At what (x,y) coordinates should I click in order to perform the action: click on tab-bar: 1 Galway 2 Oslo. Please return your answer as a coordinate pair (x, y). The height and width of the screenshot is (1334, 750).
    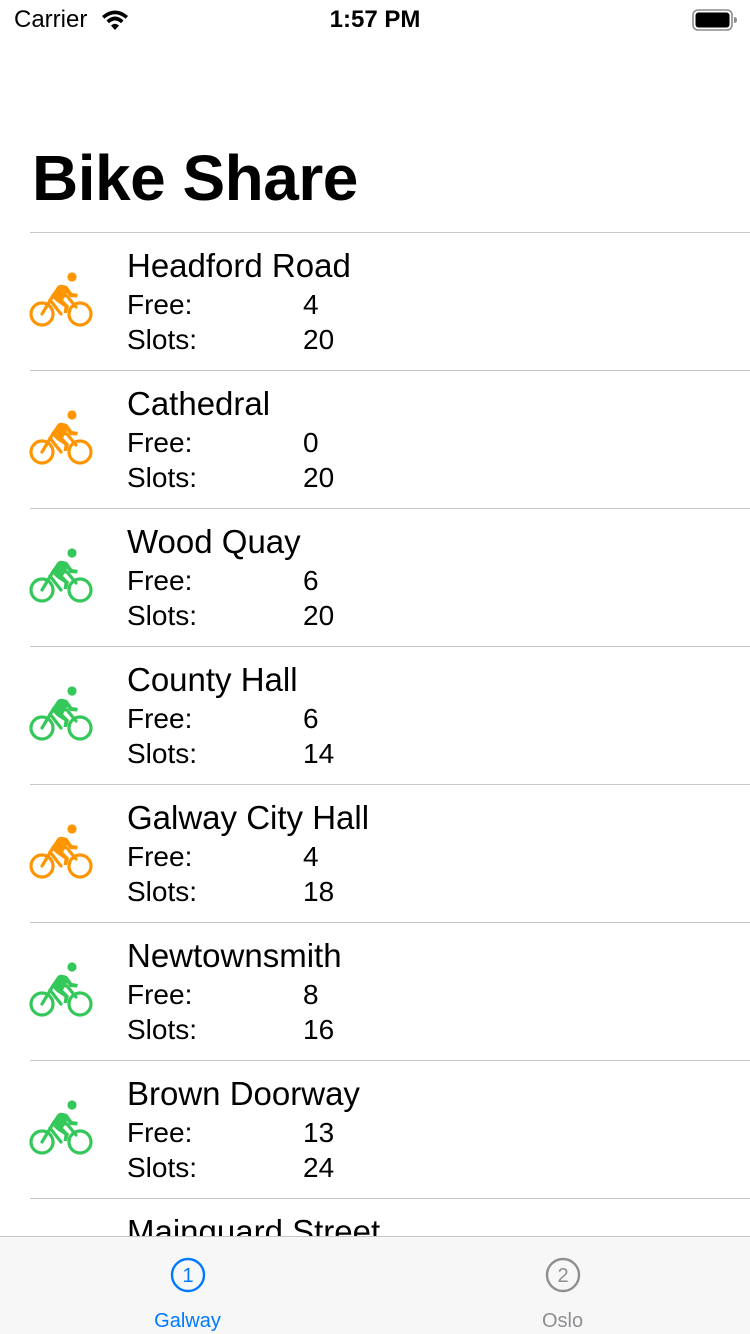
    Looking at the image, I should click on (375, 1285).